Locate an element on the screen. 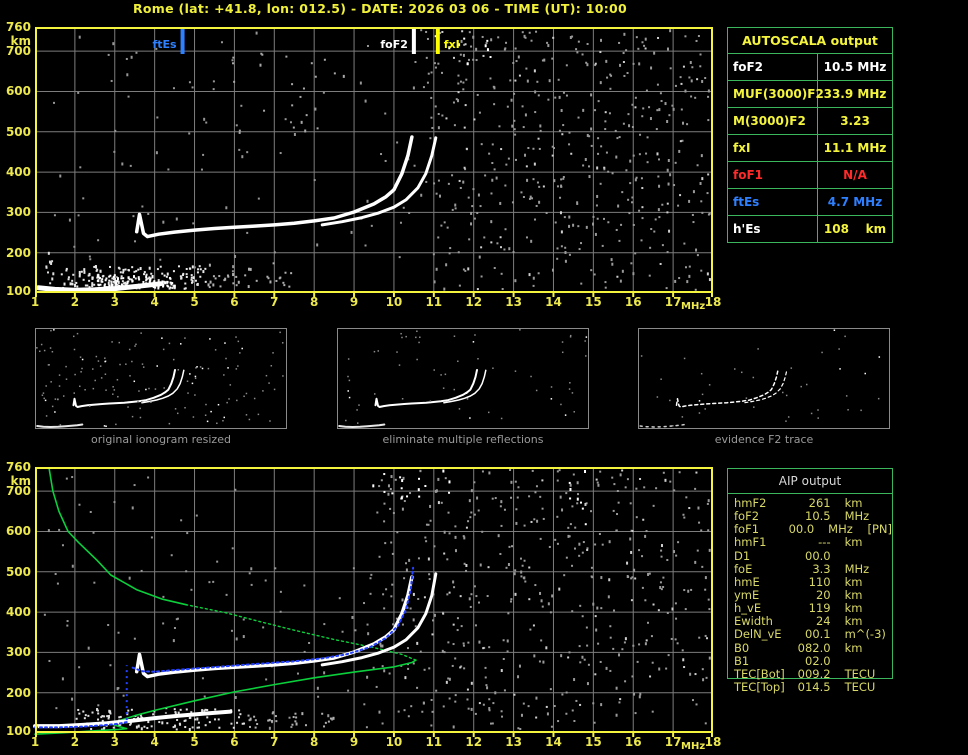 This screenshot has height=755, width=968. top-y-axis-tick: 700 is located at coordinates (18, 51).